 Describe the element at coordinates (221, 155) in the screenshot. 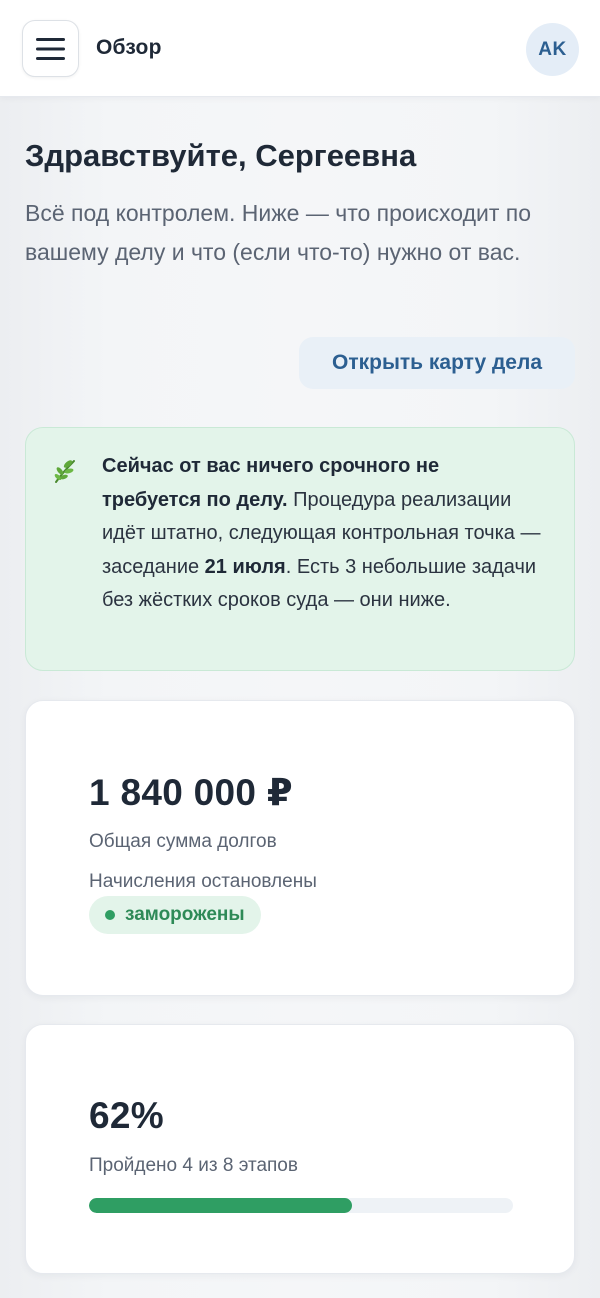

I see `greeting-title: Здравствуйте, Сергеевна` at that location.